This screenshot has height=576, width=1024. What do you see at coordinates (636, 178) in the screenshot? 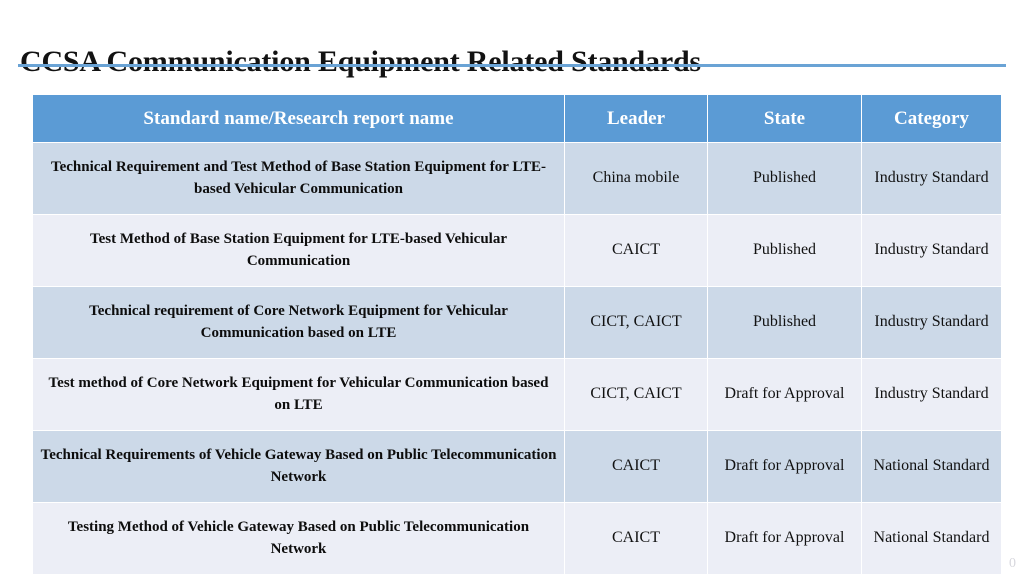
I see `cell-leader: China mobile` at bounding box center [636, 178].